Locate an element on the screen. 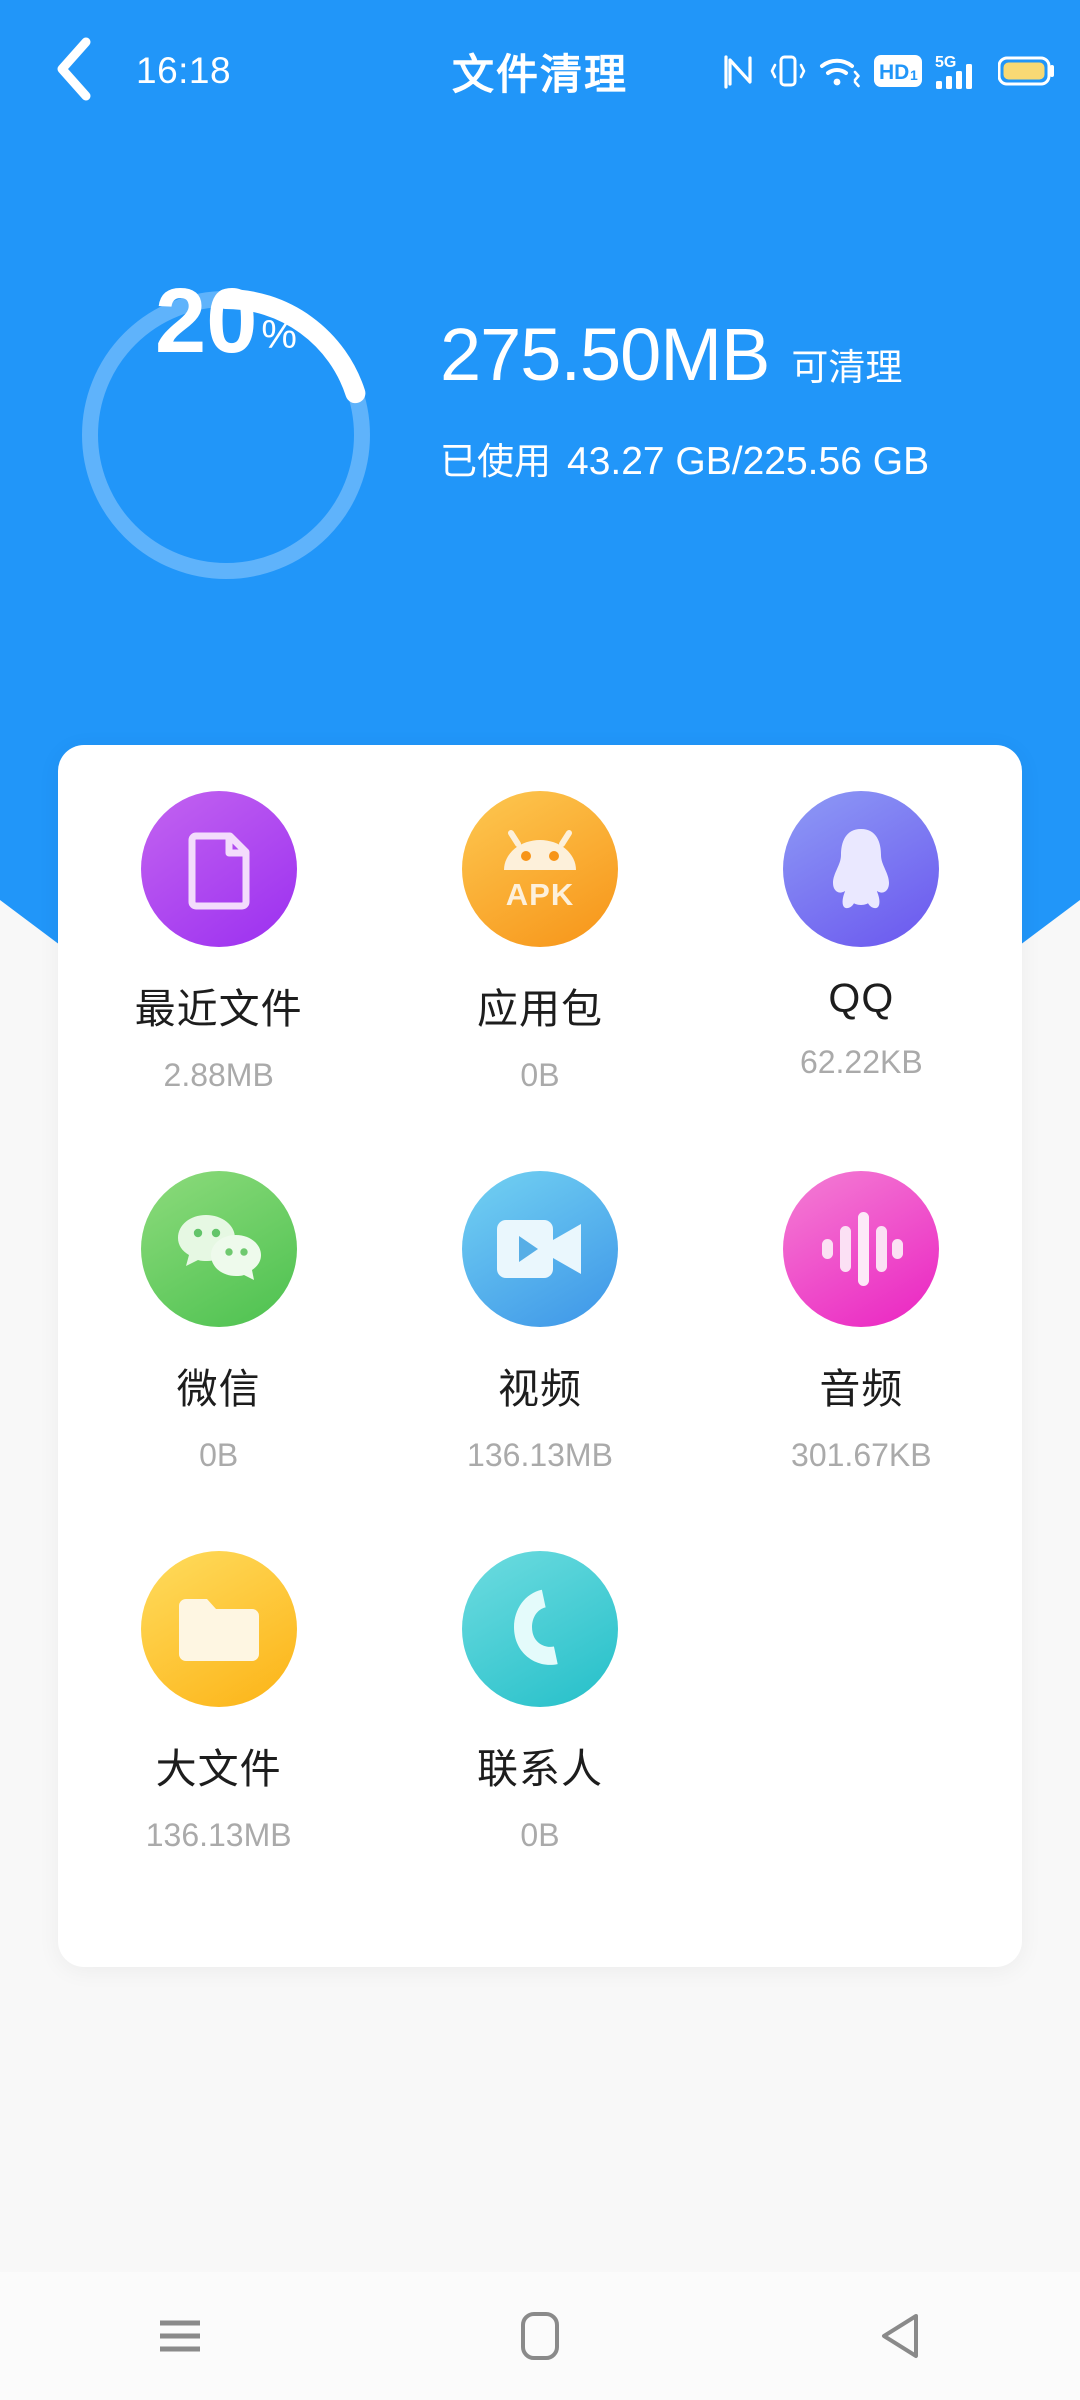 The height and width of the screenshot is (2400, 1080). category-label: 联系人 is located at coordinates (539, 1769).